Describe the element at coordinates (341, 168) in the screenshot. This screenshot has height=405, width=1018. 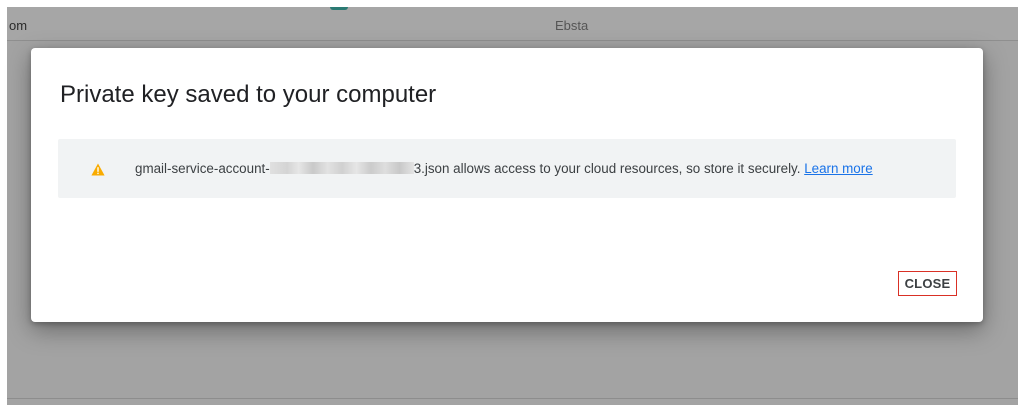
I see `redacted-key-id` at that location.